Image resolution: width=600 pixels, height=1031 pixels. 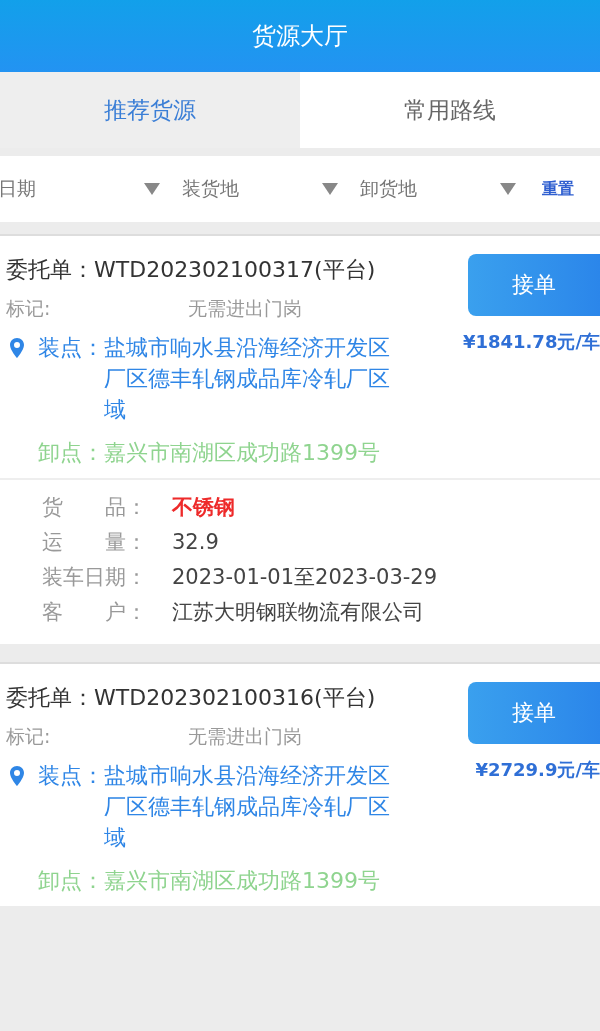 What do you see at coordinates (235, 269) in the screenshot?
I see `order-number: WTD202302100317(平台)` at bounding box center [235, 269].